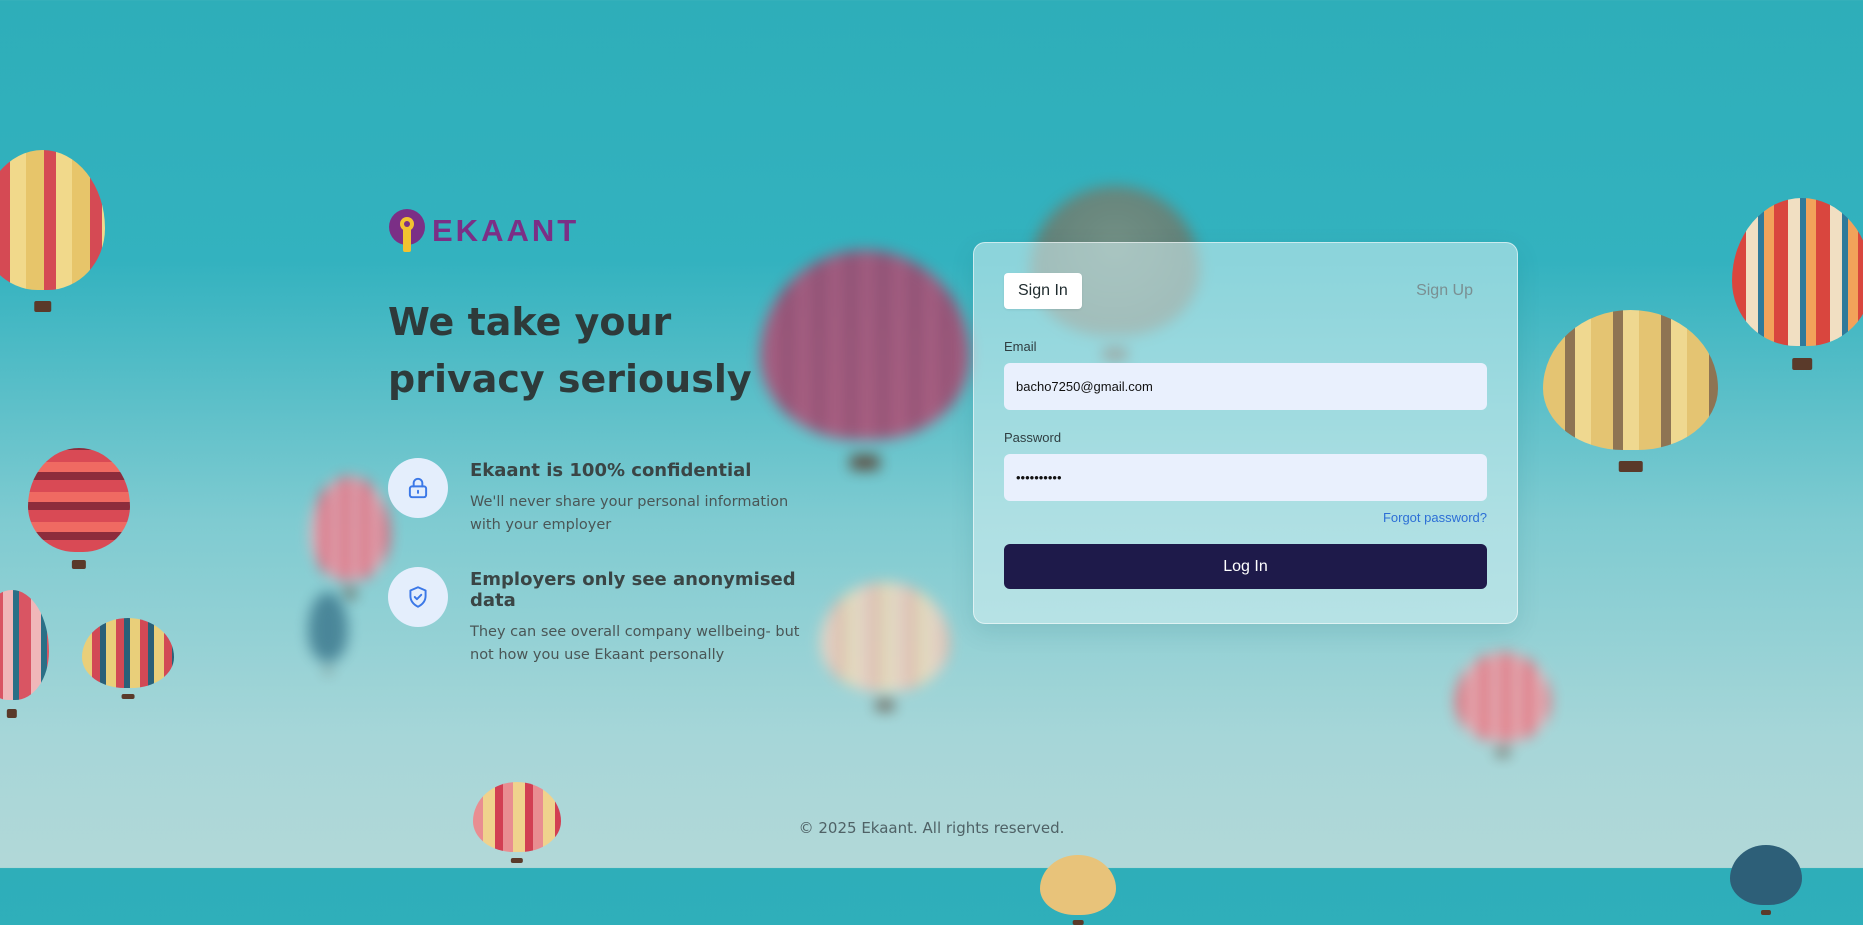 This screenshot has width=1863, height=925. What do you see at coordinates (1245, 517) in the screenshot?
I see `forgot-password-link: Forgot password?` at bounding box center [1245, 517].